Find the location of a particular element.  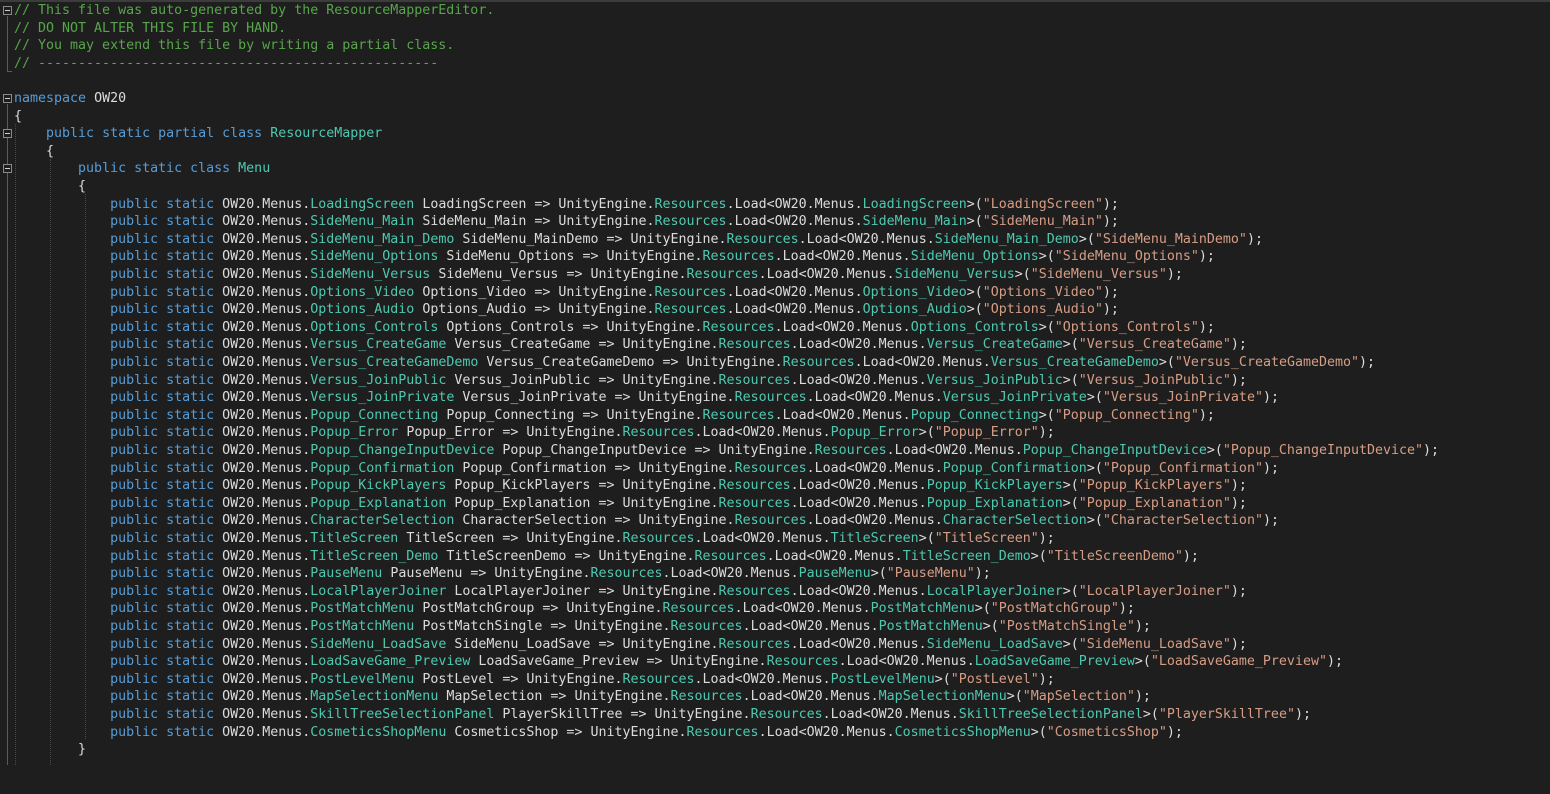

resource-key: "SideMenu_MainDemo" is located at coordinates (1170, 239).